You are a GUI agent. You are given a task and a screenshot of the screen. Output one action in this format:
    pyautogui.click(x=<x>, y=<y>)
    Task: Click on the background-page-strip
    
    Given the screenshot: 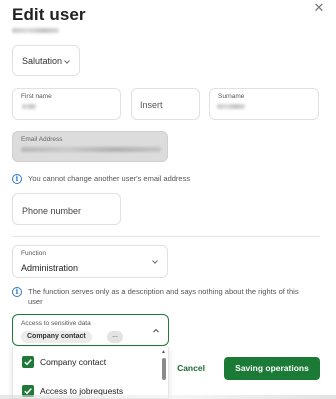 What is the action you would take?
    pyautogui.click(x=168, y=397)
    